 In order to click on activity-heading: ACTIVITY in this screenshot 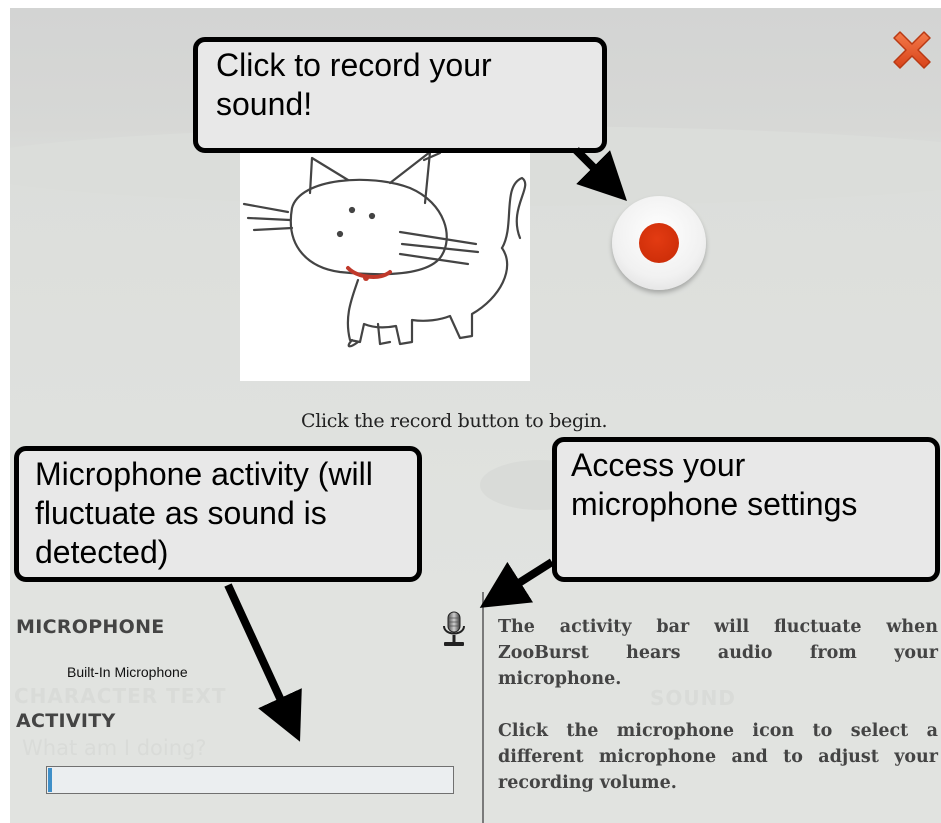, I will do `click(66, 721)`.